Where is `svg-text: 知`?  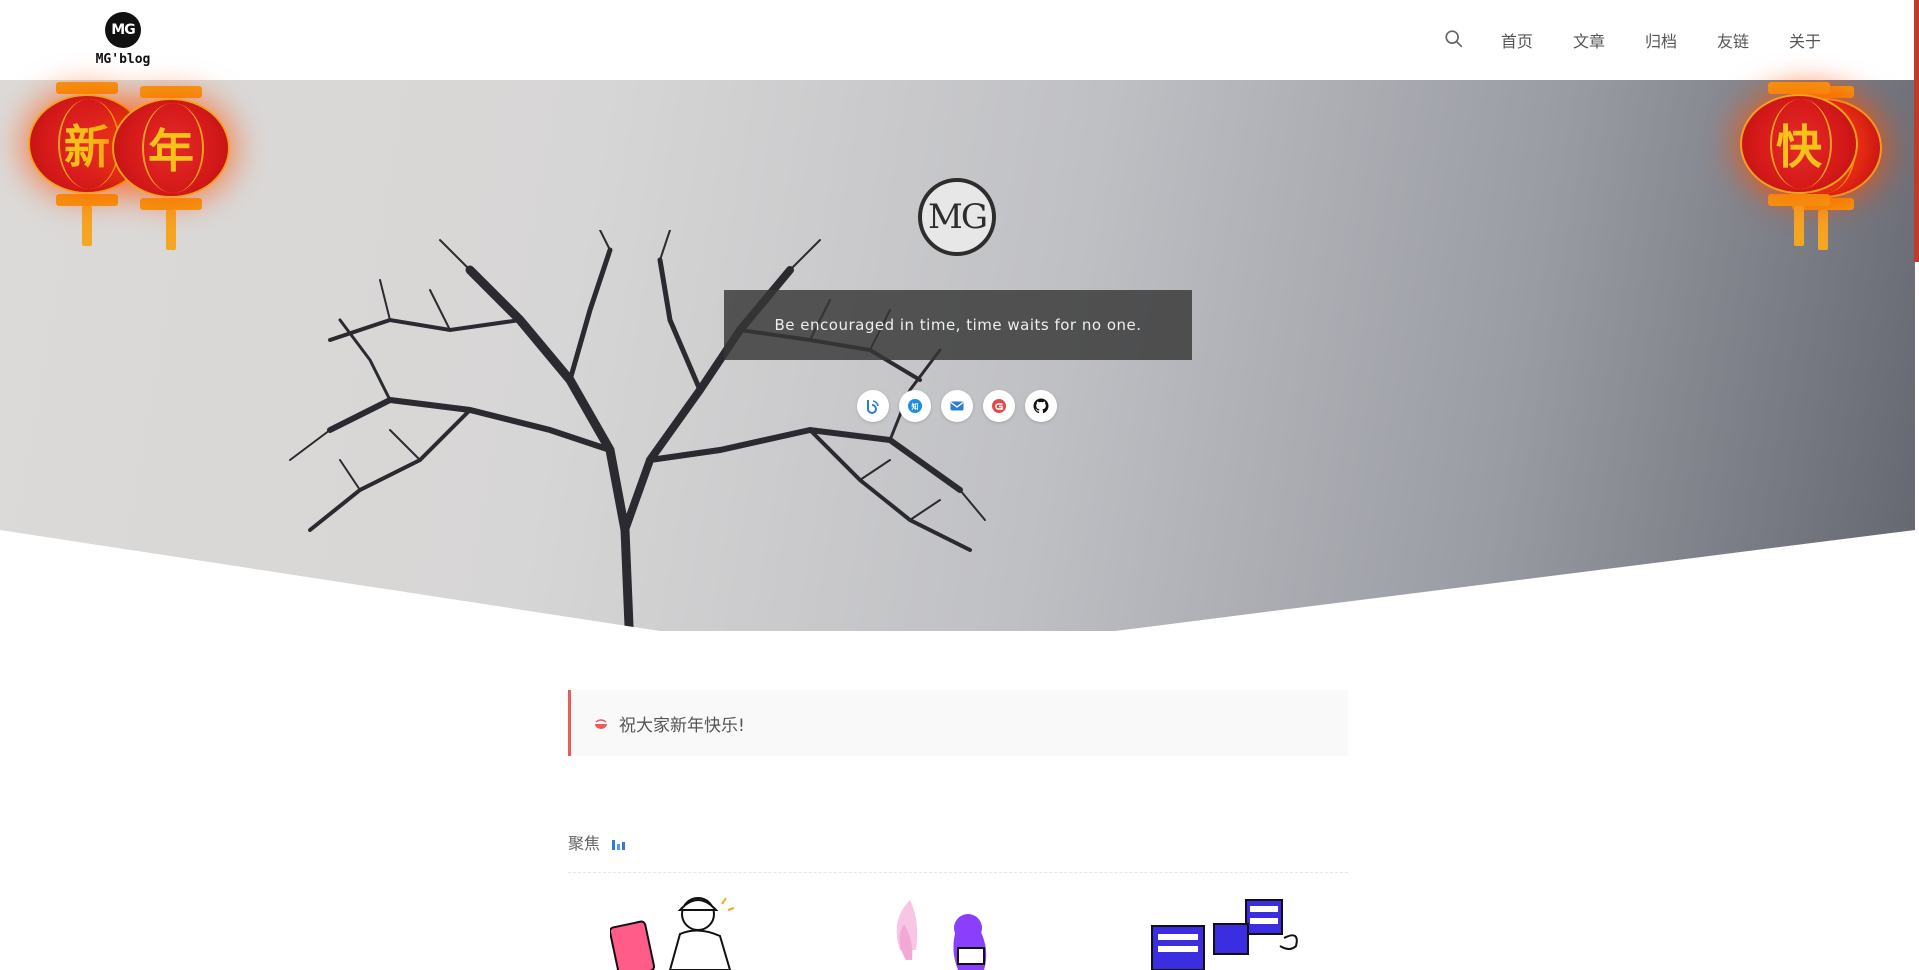 svg-text: 知 is located at coordinates (915, 406).